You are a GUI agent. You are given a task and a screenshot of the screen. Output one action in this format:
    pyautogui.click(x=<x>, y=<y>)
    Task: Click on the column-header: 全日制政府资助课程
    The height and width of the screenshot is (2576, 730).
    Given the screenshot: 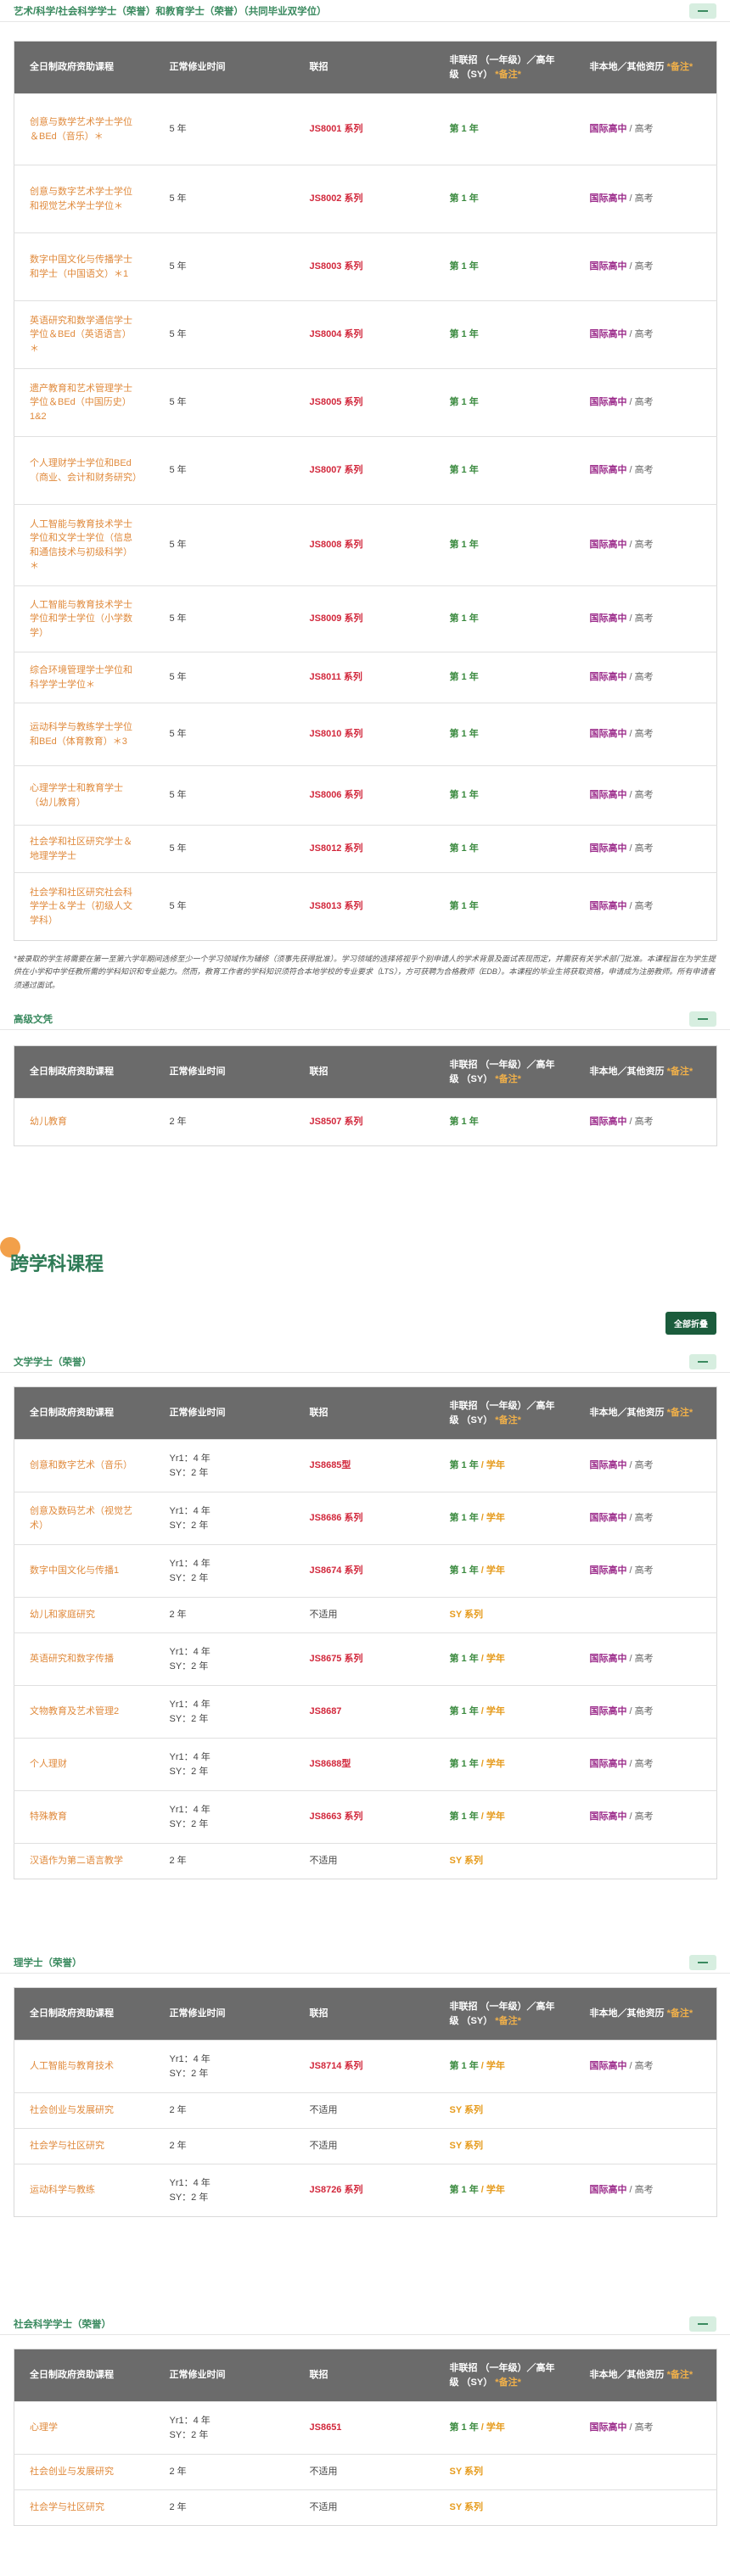 What is the action you would take?
    pyautogui.click(x=84, y=2375)
    